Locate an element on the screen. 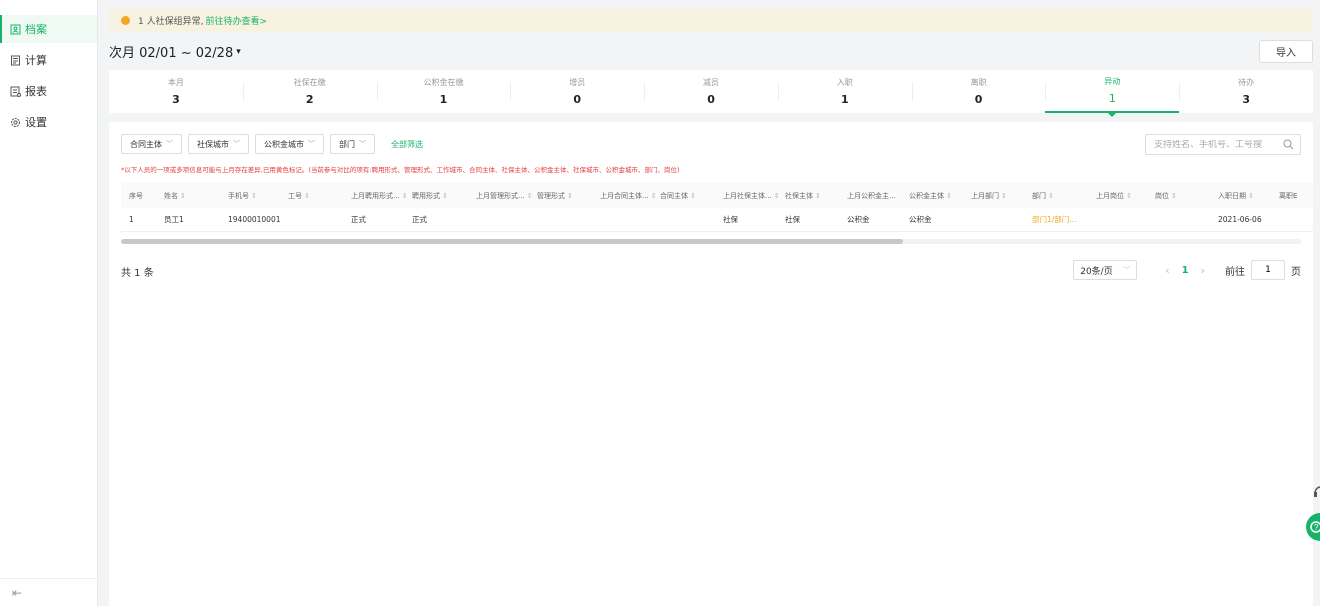  sidebar-item-label: 计算 is located at coordinates (36, 60).